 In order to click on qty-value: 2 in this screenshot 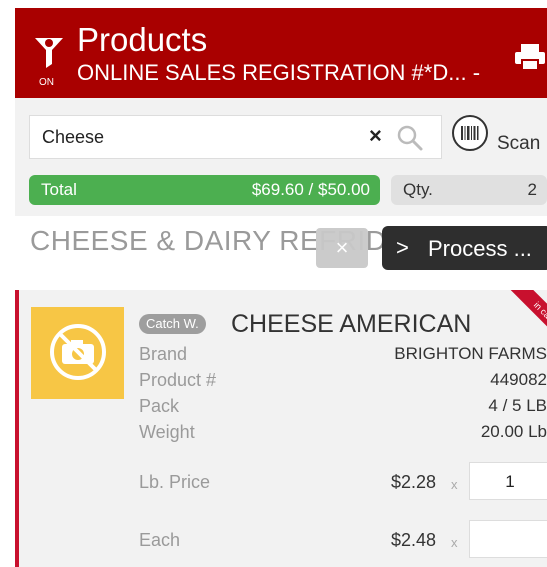, I will do `click(532, 189)`.